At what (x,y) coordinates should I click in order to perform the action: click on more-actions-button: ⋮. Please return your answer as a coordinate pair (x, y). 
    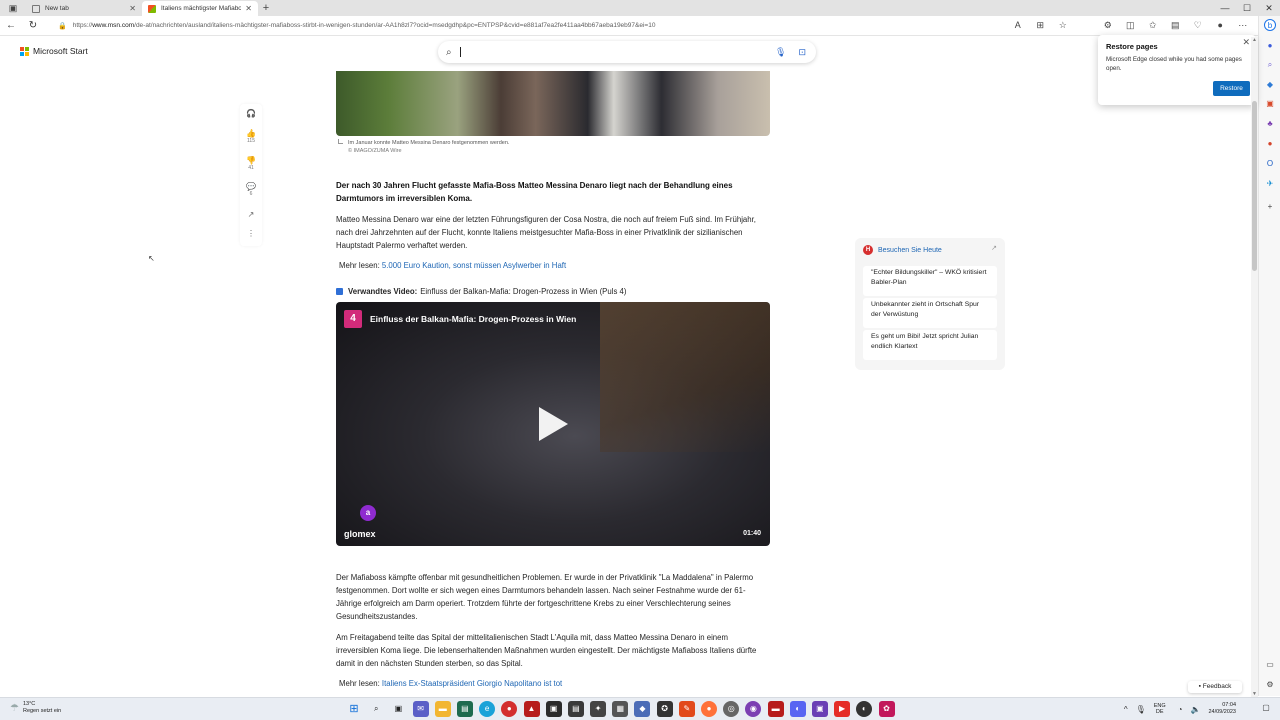
    Looking at the image, I should click on (251, 233).